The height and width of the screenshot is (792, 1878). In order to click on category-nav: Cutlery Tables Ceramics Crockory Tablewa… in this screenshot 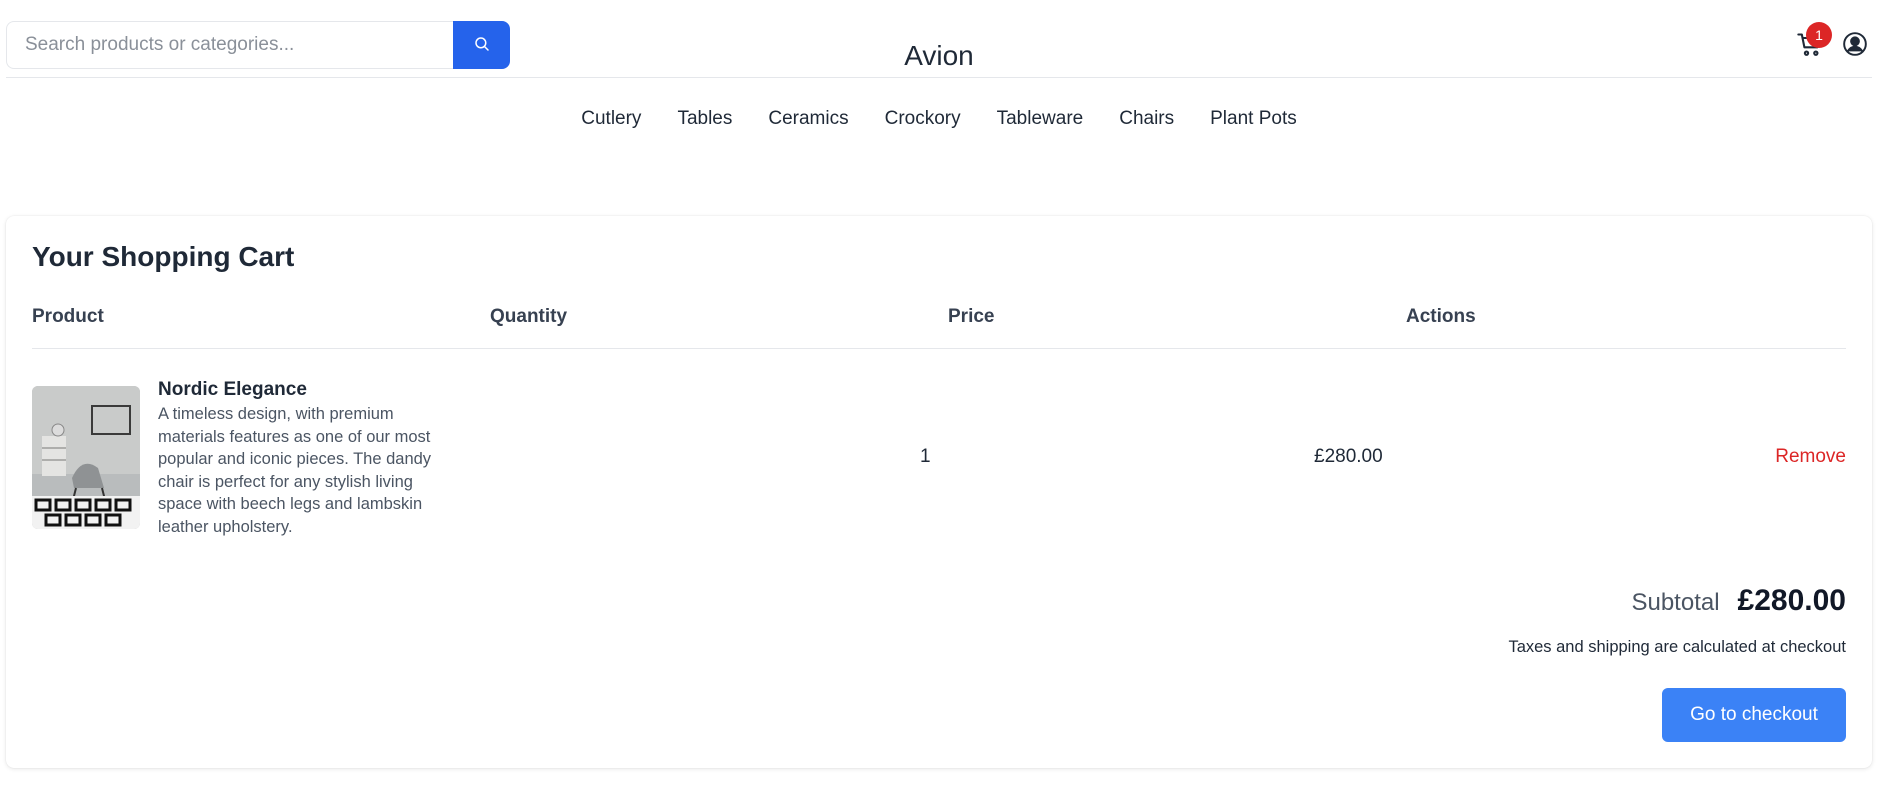, I will do `click(939, 119)`.